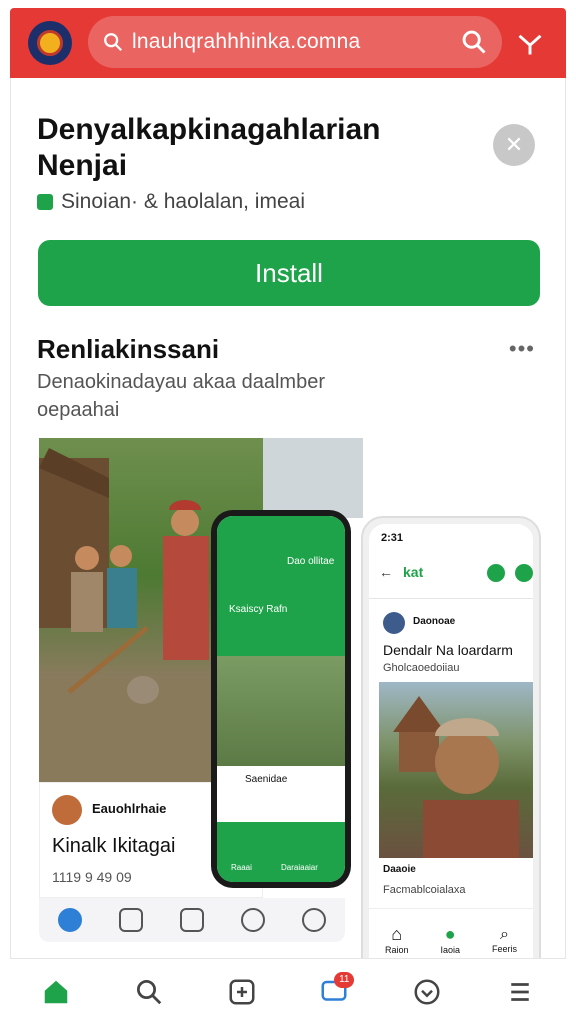 Image resolution: width=576 pixels, height=1024 pixels. I want to click on brand-logo-icon, so click(50, 43).